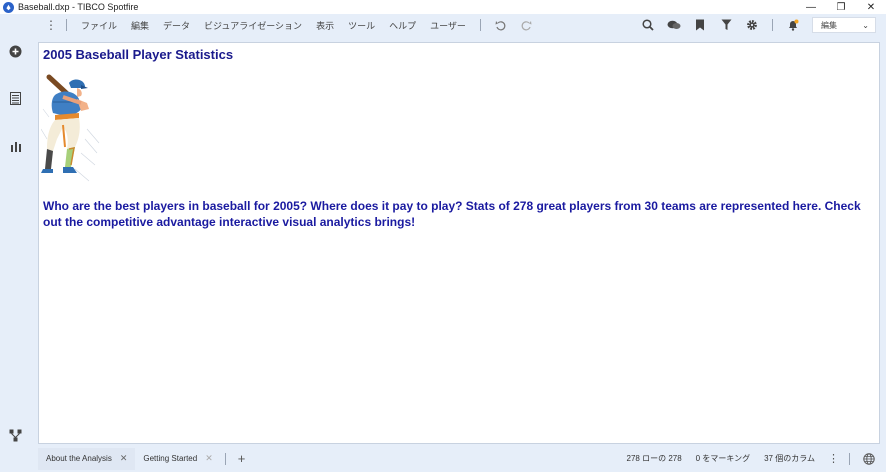 This screenshot has width=886, height=472. Describe the element at coordinates (15, 435) in the screenshot. I see `data-canvas-icon` at that location.